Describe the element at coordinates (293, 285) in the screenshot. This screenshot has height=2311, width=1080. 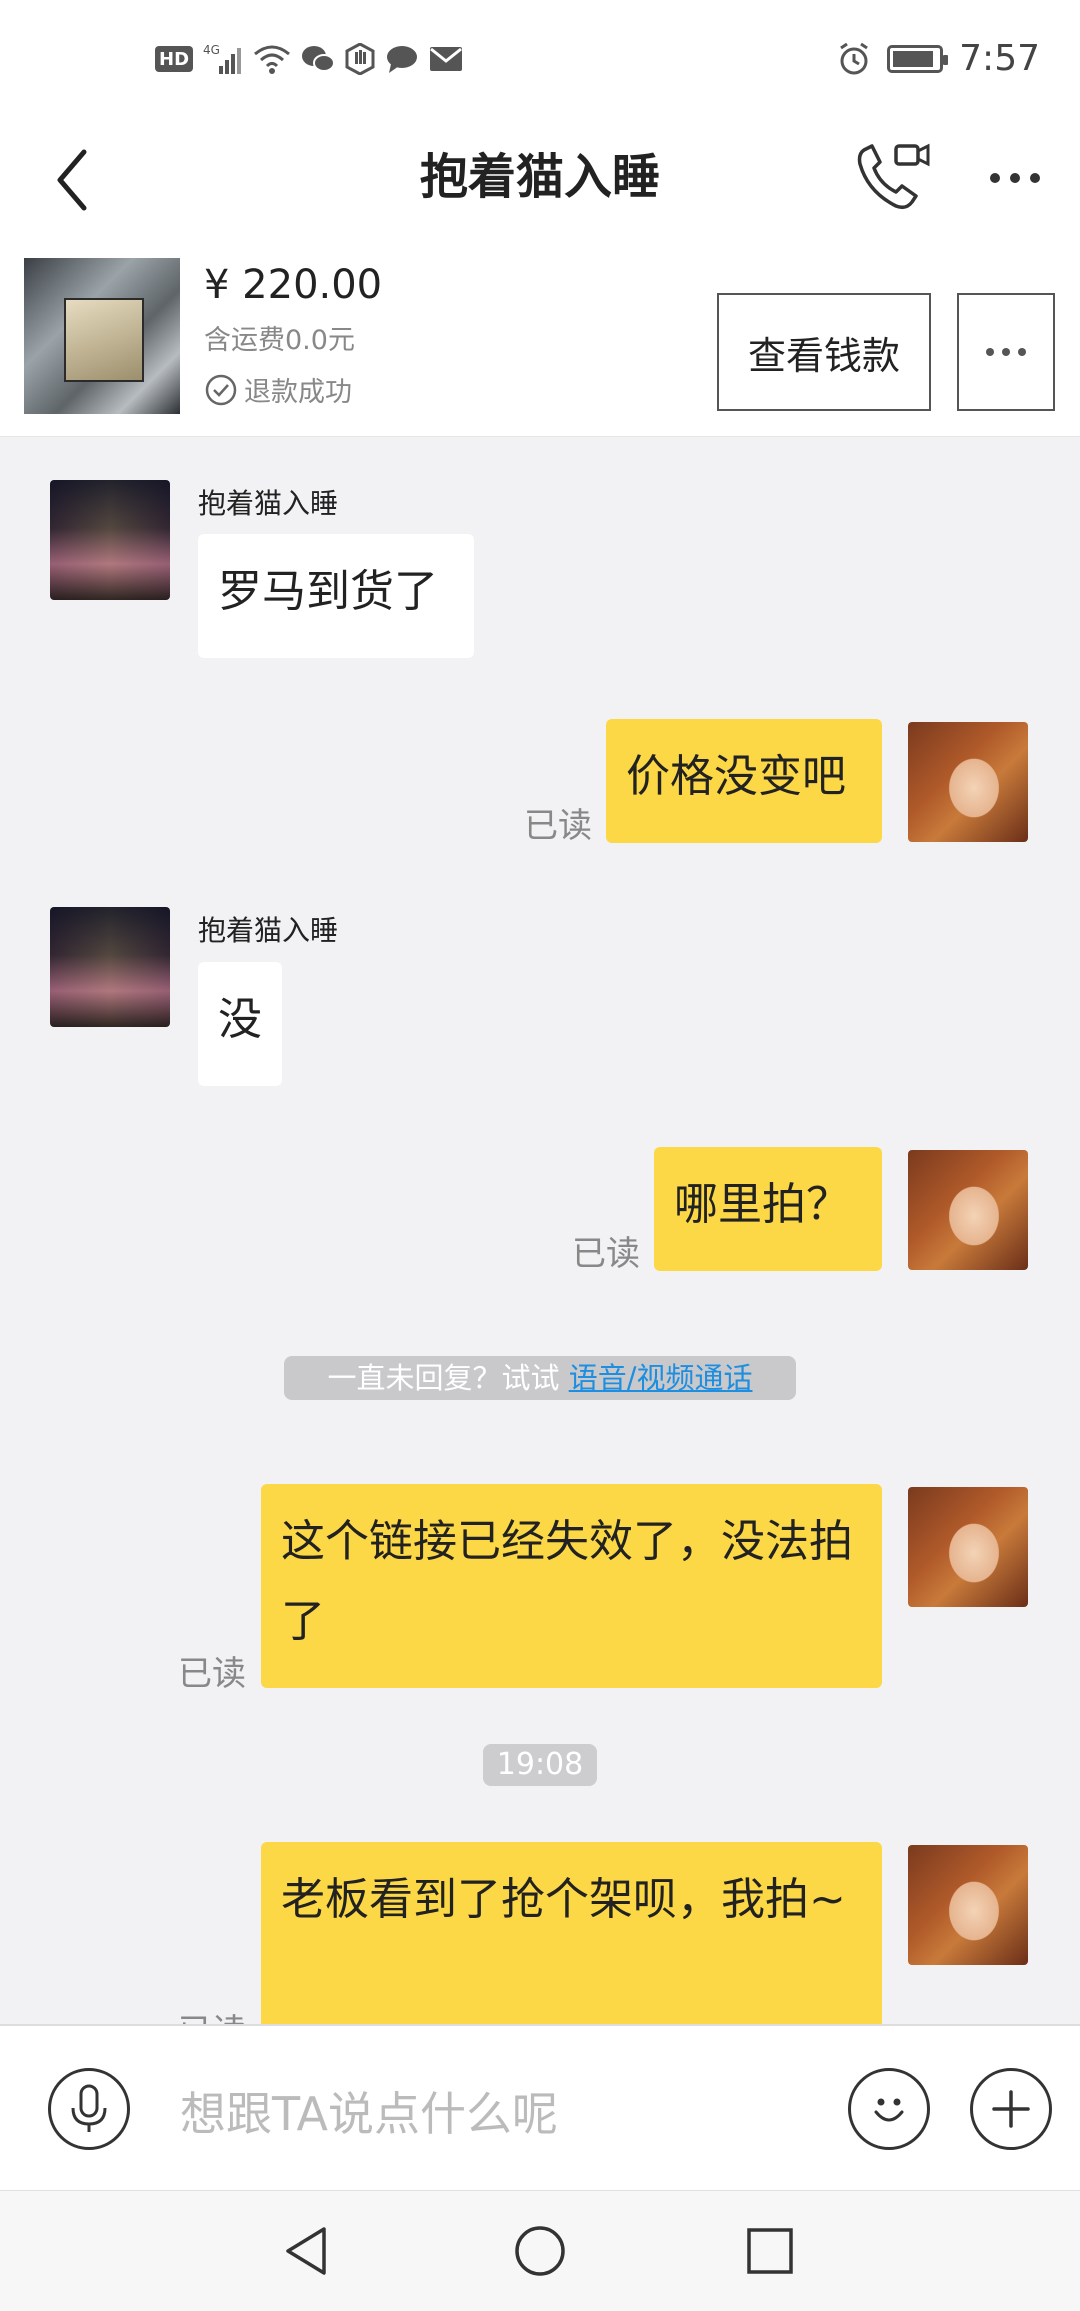
I see `product-price: ¥ 220.00` at that location.